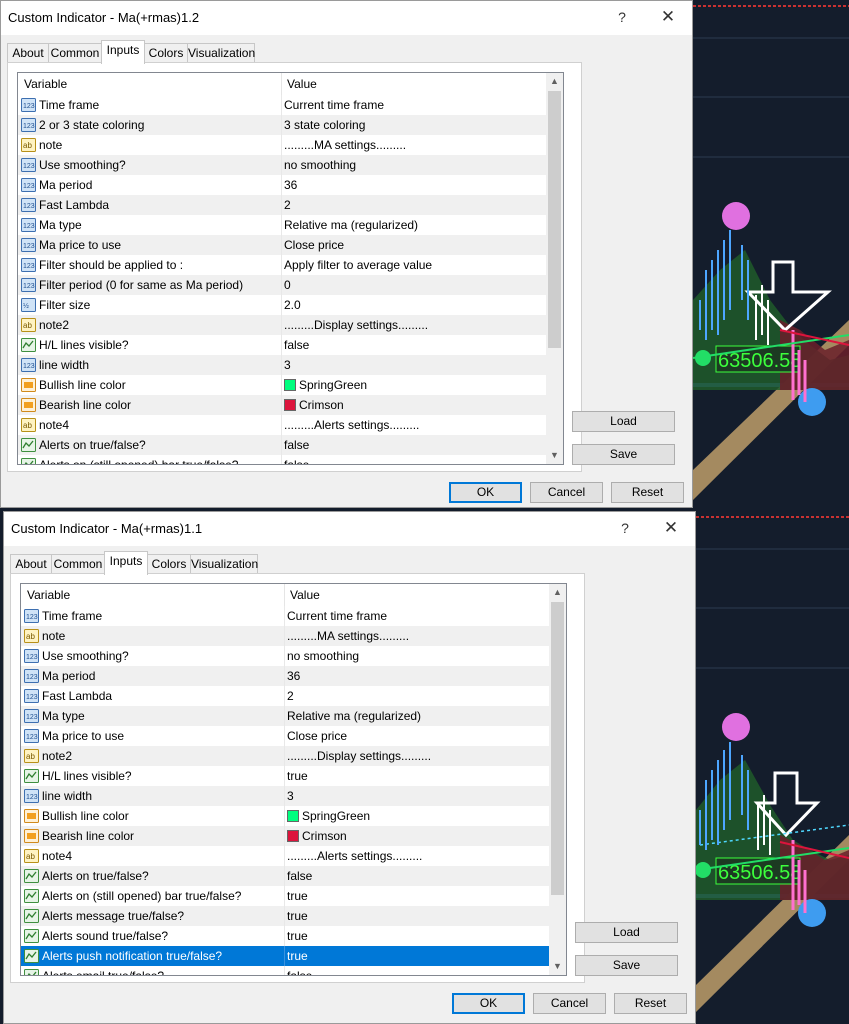 This screenshot has height=1024, width=849. What do you see at coordinates (324, 125) in the screenshot?
I see `variable-value: 3 state coloring` at bounding box center [324, 125].